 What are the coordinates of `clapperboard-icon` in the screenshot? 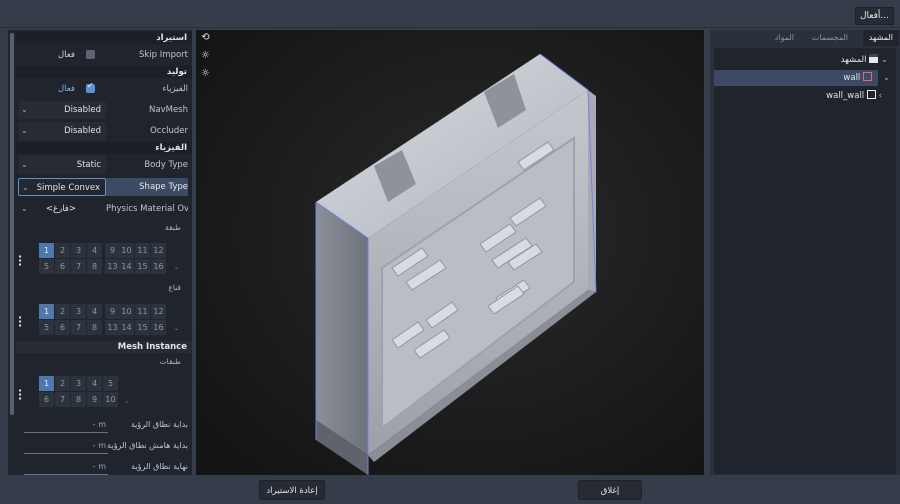 It's located at (874, 58).